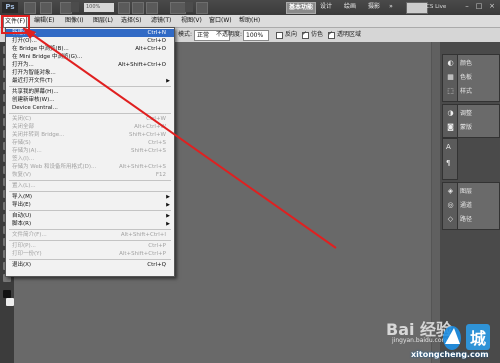  Describe the element at coordinates (326, 7) in the screenshot. I see `workspace-design: 设计` at that location.